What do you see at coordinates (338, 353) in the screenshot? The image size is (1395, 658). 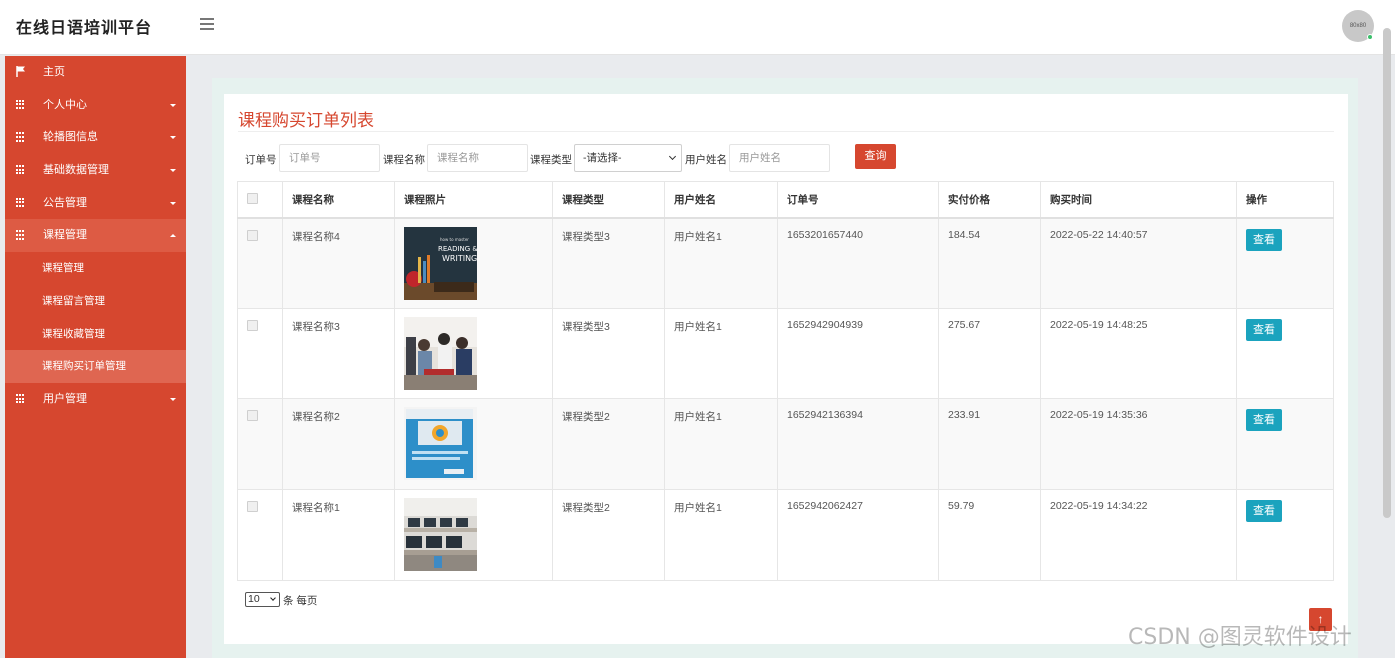 I see `course-name-cell: 课程名称3` at bounding box center [338, 353].